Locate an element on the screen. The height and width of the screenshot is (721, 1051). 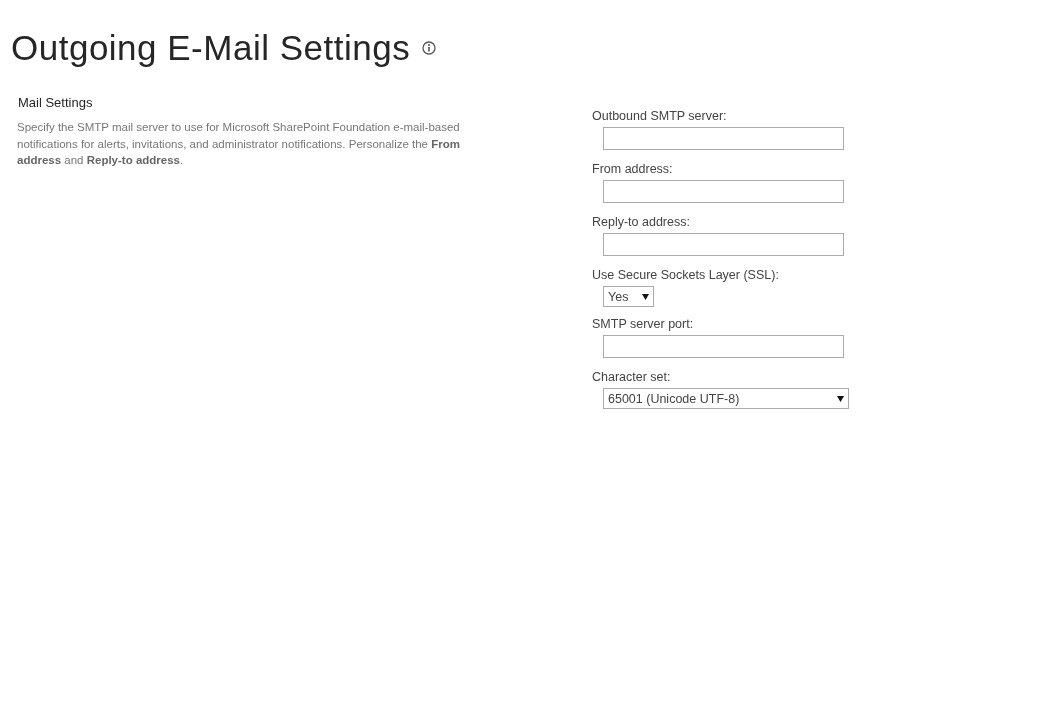
field-label: Character set: is located at coordinates (632, 377).